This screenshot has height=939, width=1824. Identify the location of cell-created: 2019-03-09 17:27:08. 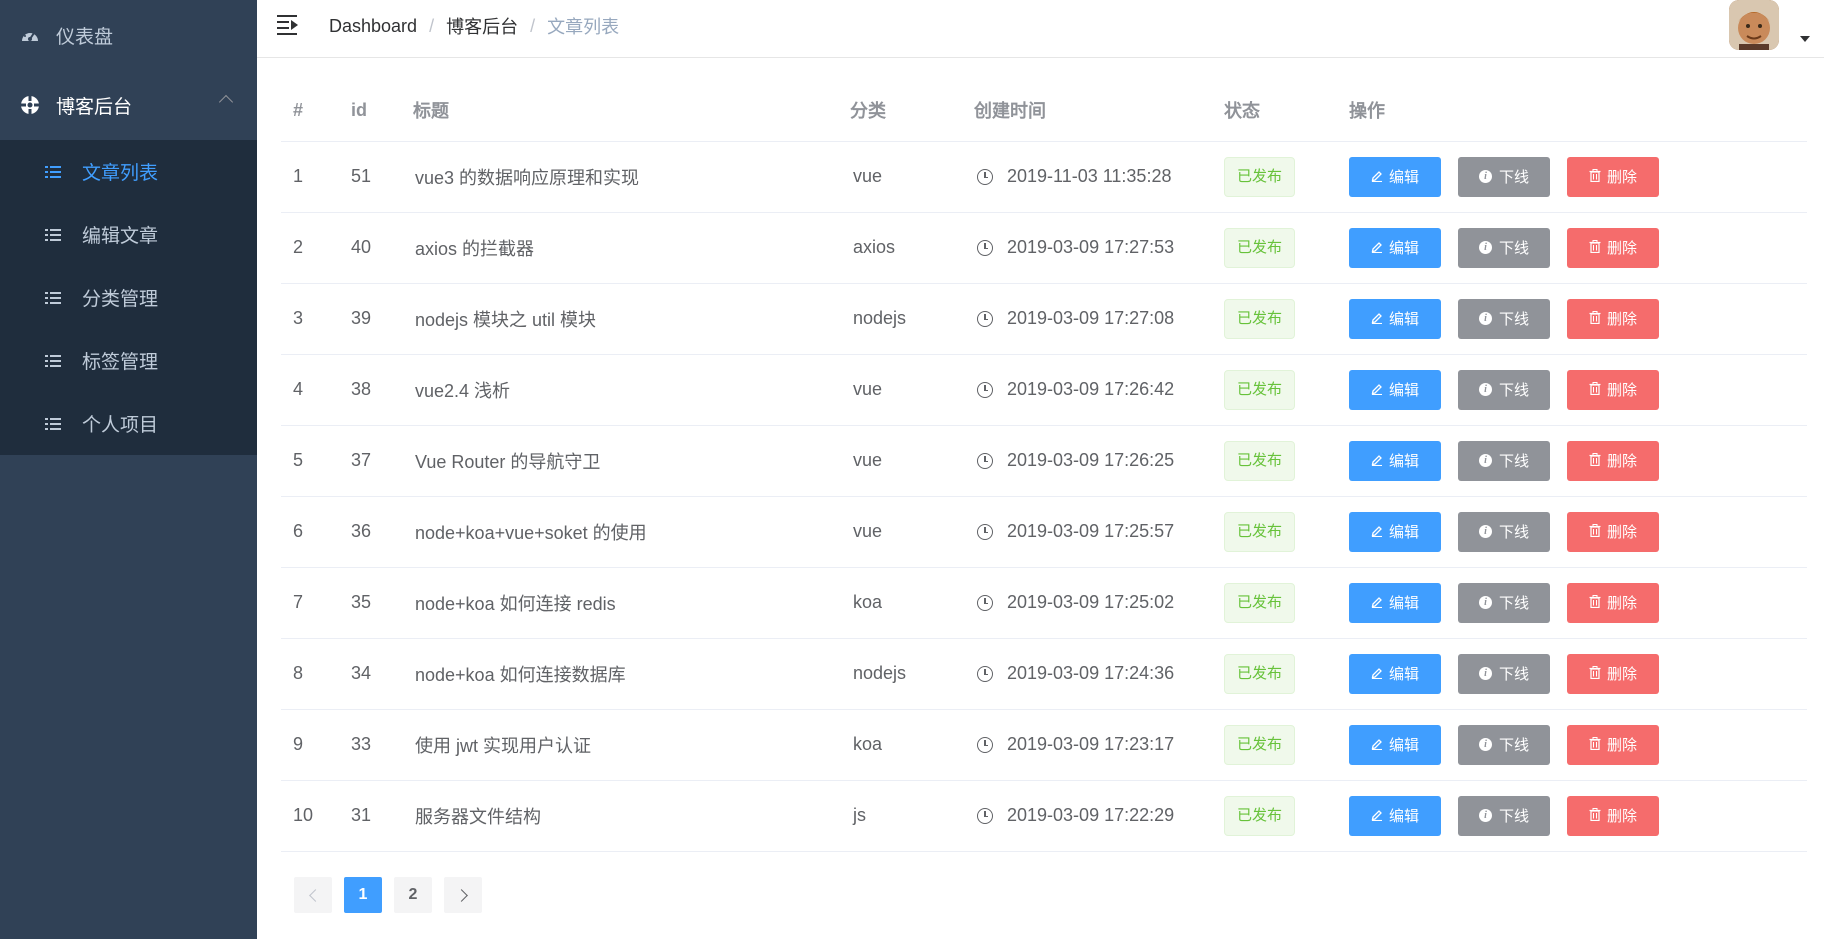
(1087, 319).